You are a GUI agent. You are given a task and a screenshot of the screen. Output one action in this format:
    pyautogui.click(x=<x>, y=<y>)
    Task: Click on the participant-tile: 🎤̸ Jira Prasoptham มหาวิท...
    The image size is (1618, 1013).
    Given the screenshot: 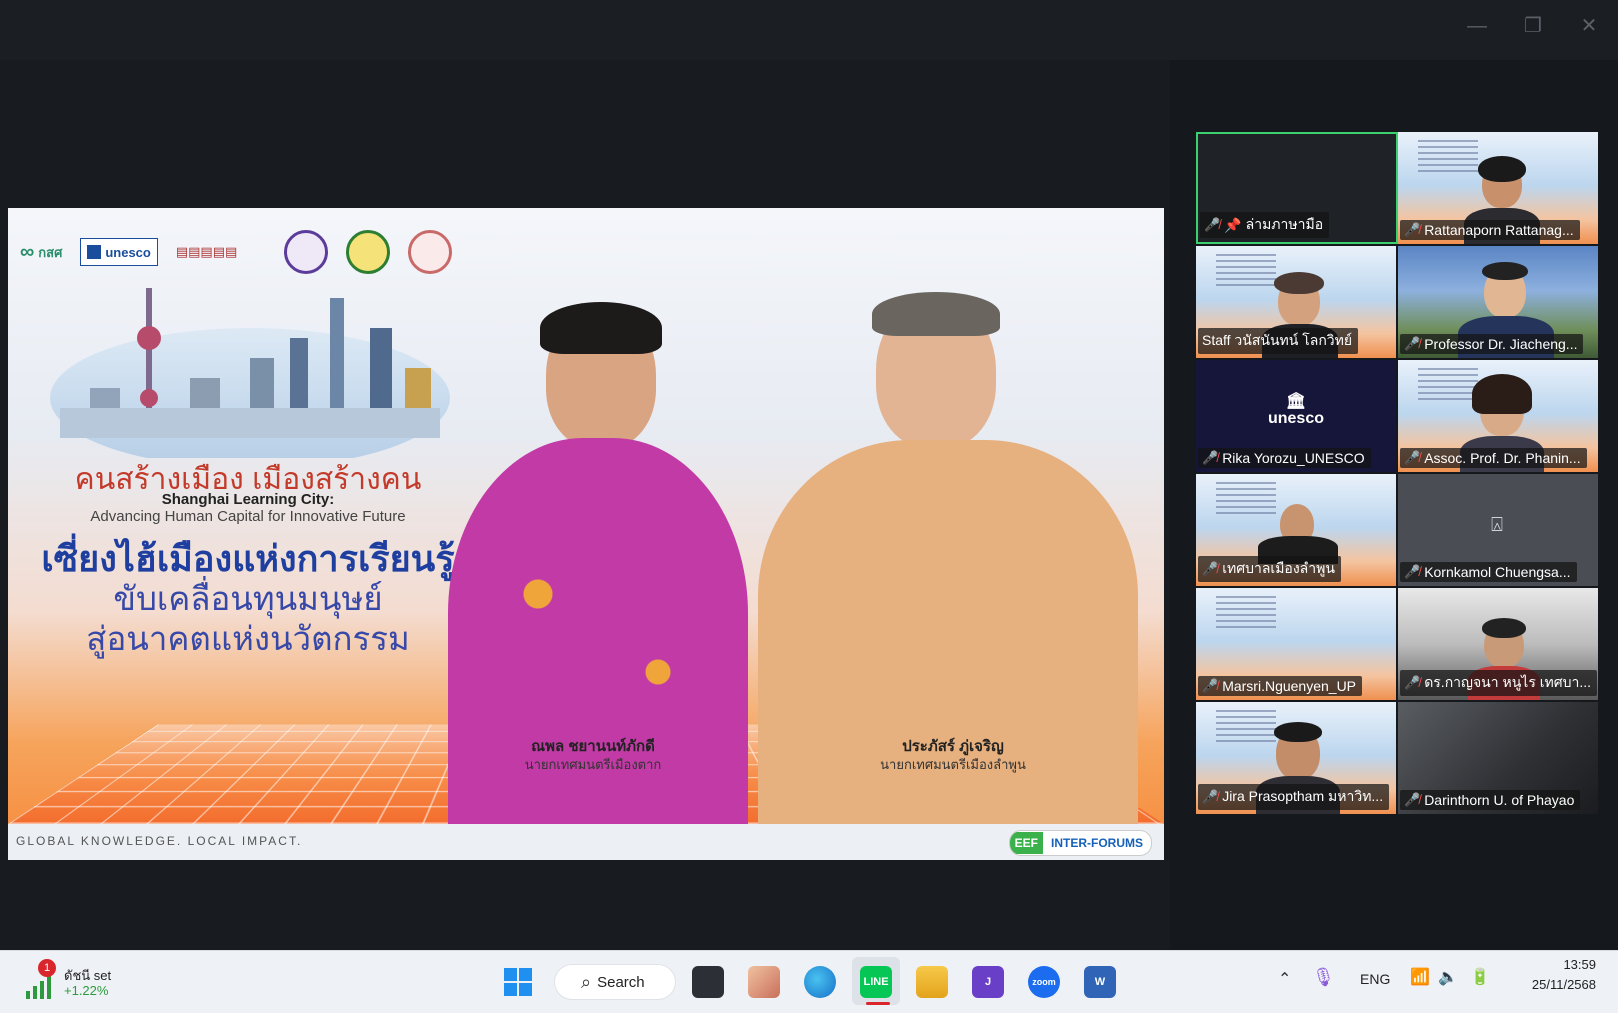 What is the action you would take?
    pyautogui.click(x=1296, y=758)
    